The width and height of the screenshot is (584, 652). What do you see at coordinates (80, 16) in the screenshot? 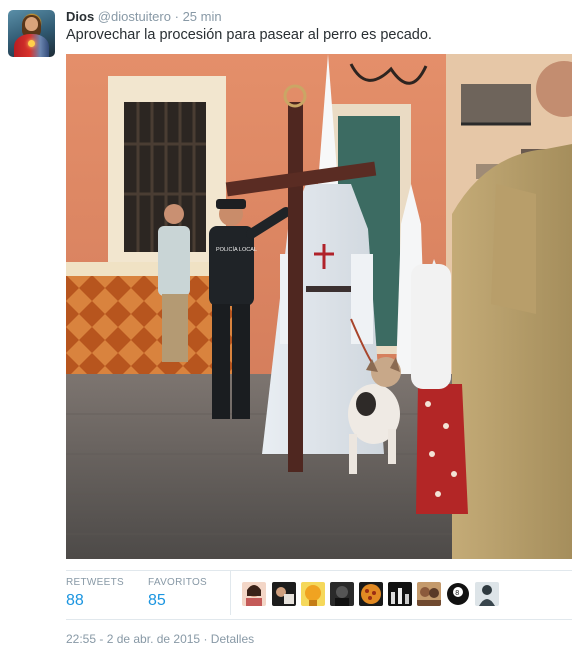
I see `author-name: Dios` at bounding box center [80, 16].